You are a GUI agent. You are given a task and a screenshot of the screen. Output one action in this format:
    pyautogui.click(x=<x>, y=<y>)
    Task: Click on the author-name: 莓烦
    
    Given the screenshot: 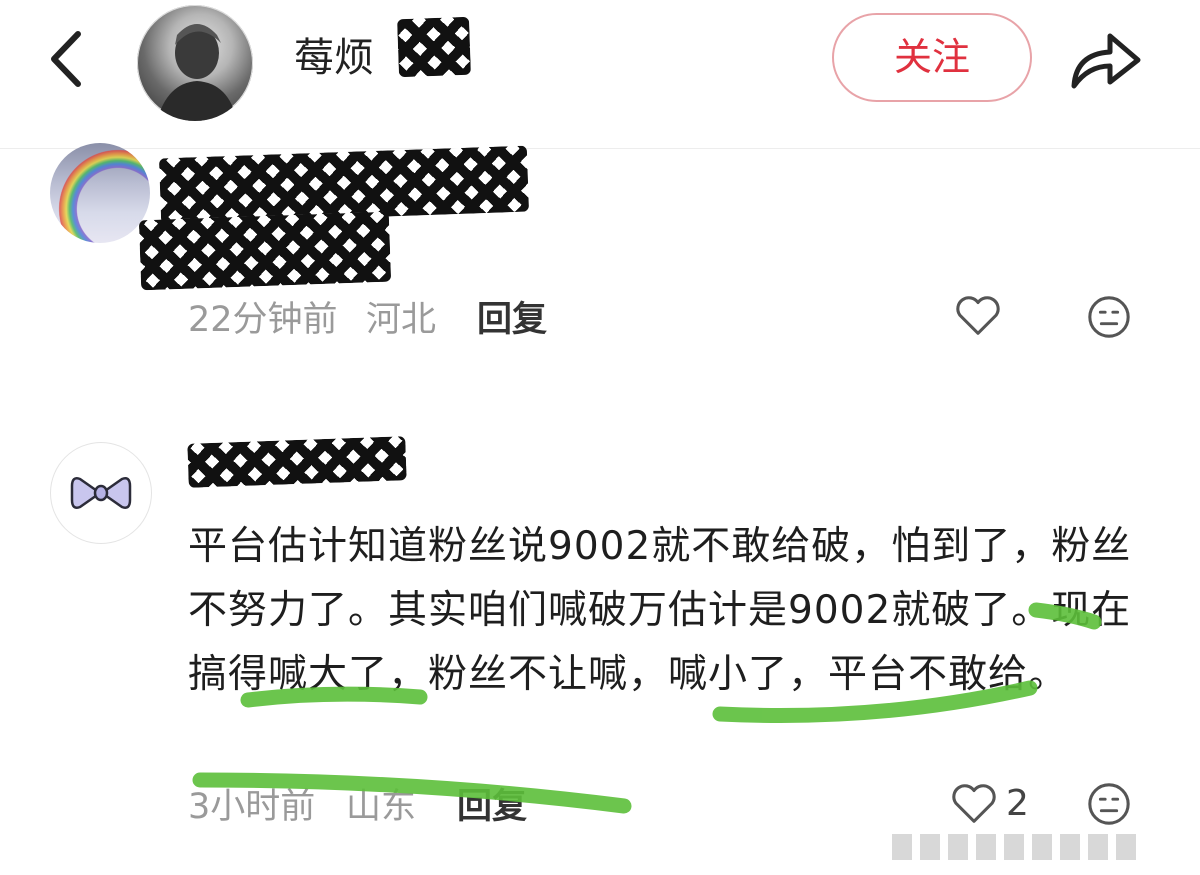 What is the action you would take?
    pyautogui.click(x=334, y=58)
    